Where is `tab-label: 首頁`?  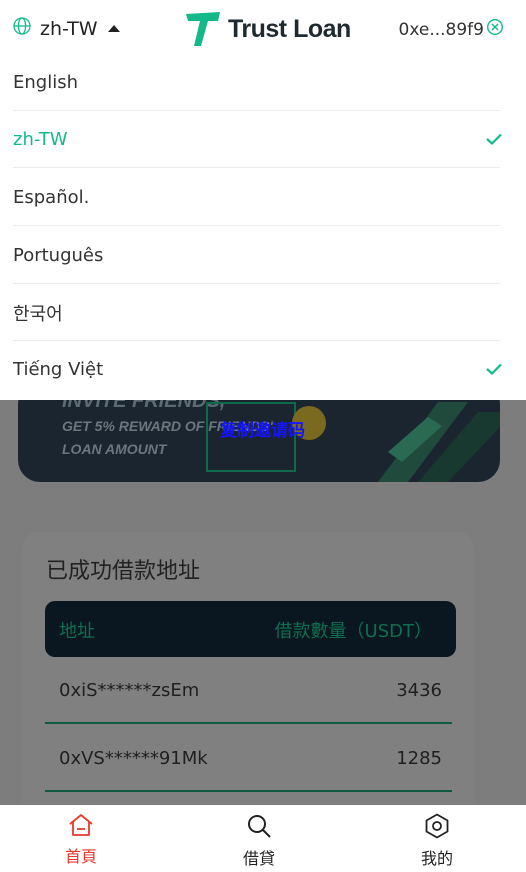
tab-label: 首頁 is located at coordinates (80, 856).